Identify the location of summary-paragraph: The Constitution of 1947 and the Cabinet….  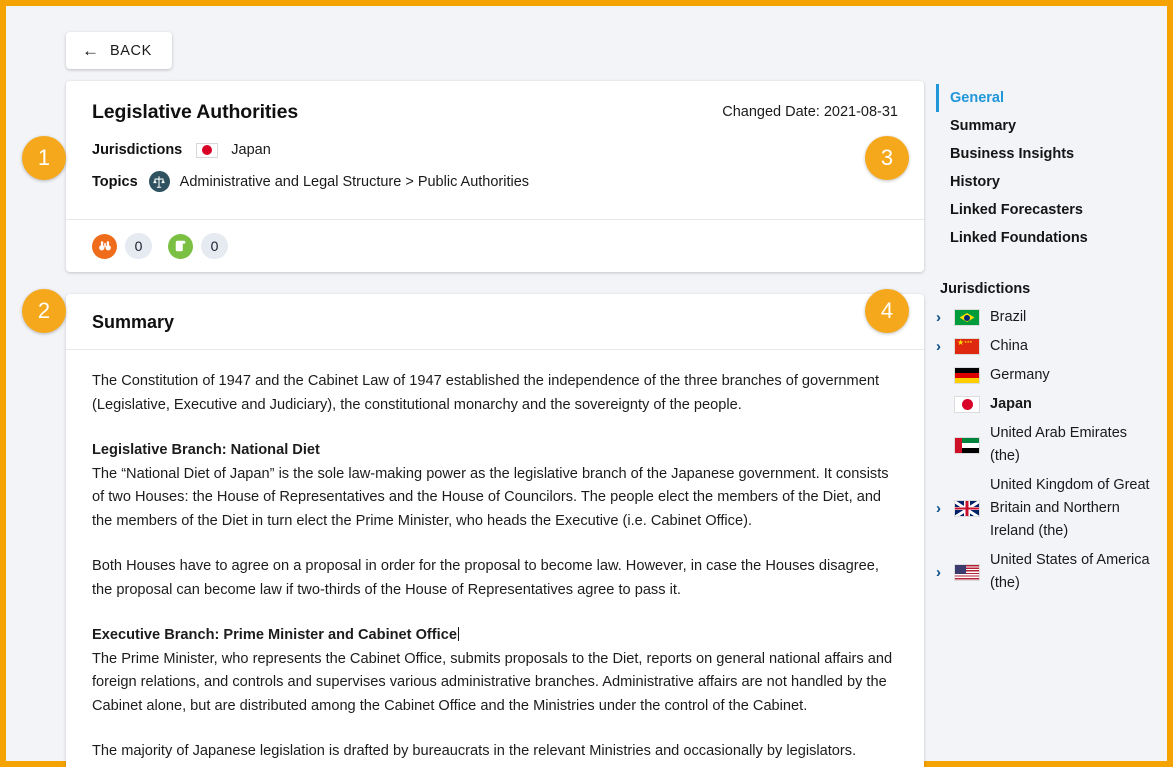
(495, 393).